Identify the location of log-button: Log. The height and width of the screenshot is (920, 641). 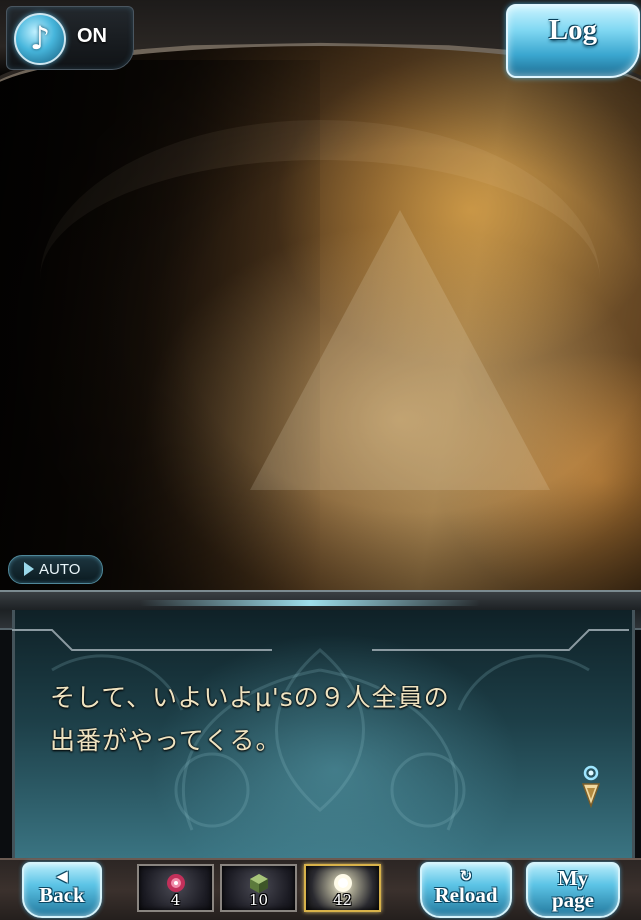
(573, 41).